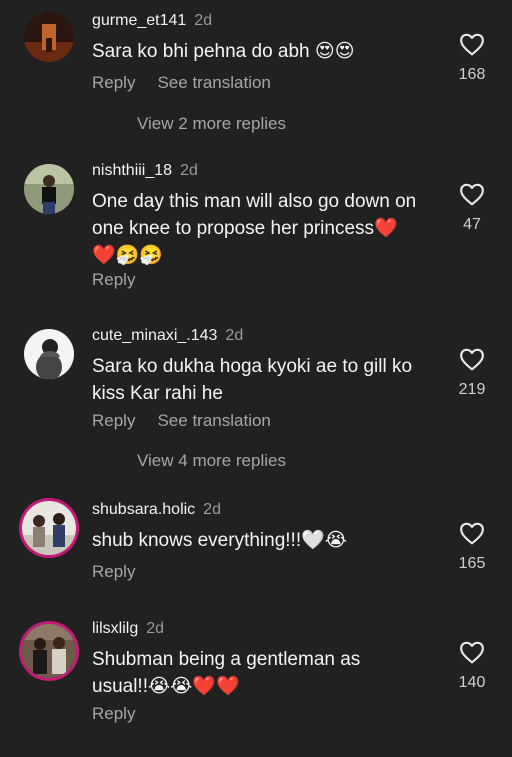  Describe the element at coordinates (472, 682) in the screenshot. I see `like-count: 140` at that location.